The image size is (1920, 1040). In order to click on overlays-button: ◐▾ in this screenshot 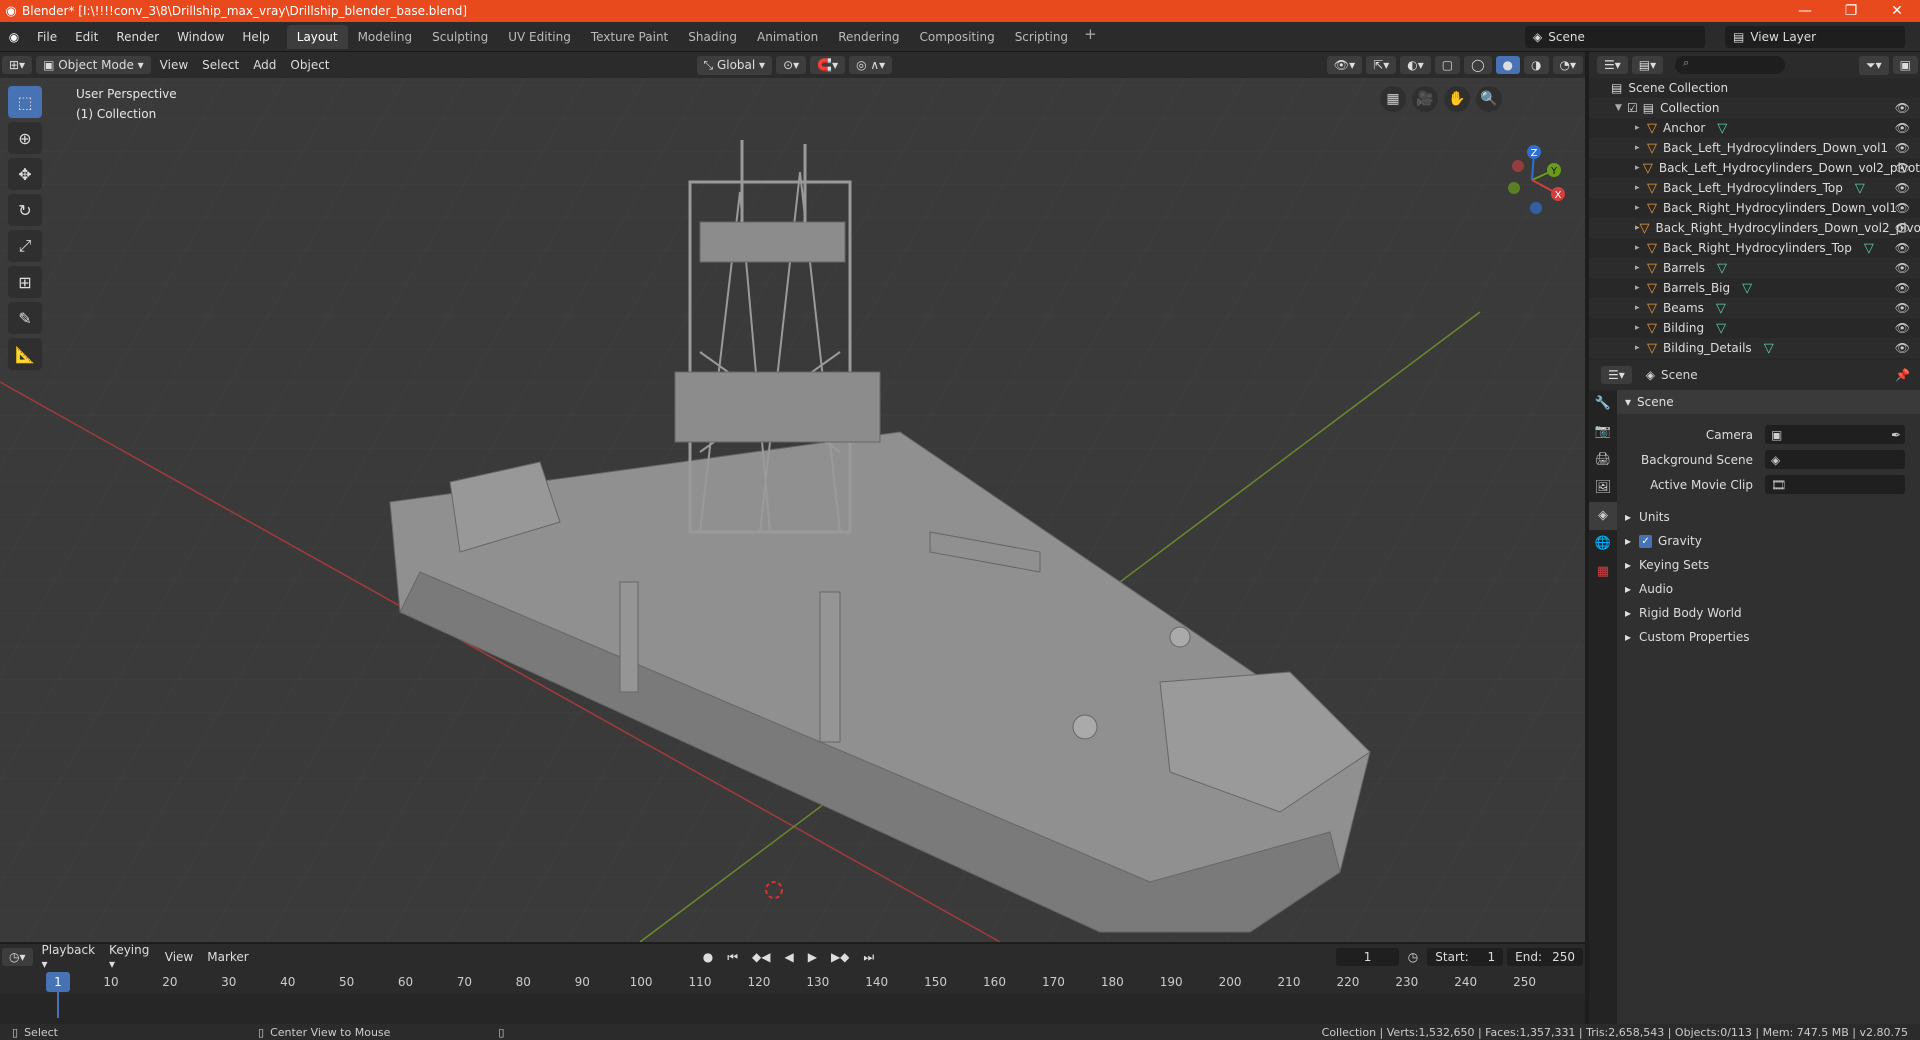, I will do `click(1415, 65)`.